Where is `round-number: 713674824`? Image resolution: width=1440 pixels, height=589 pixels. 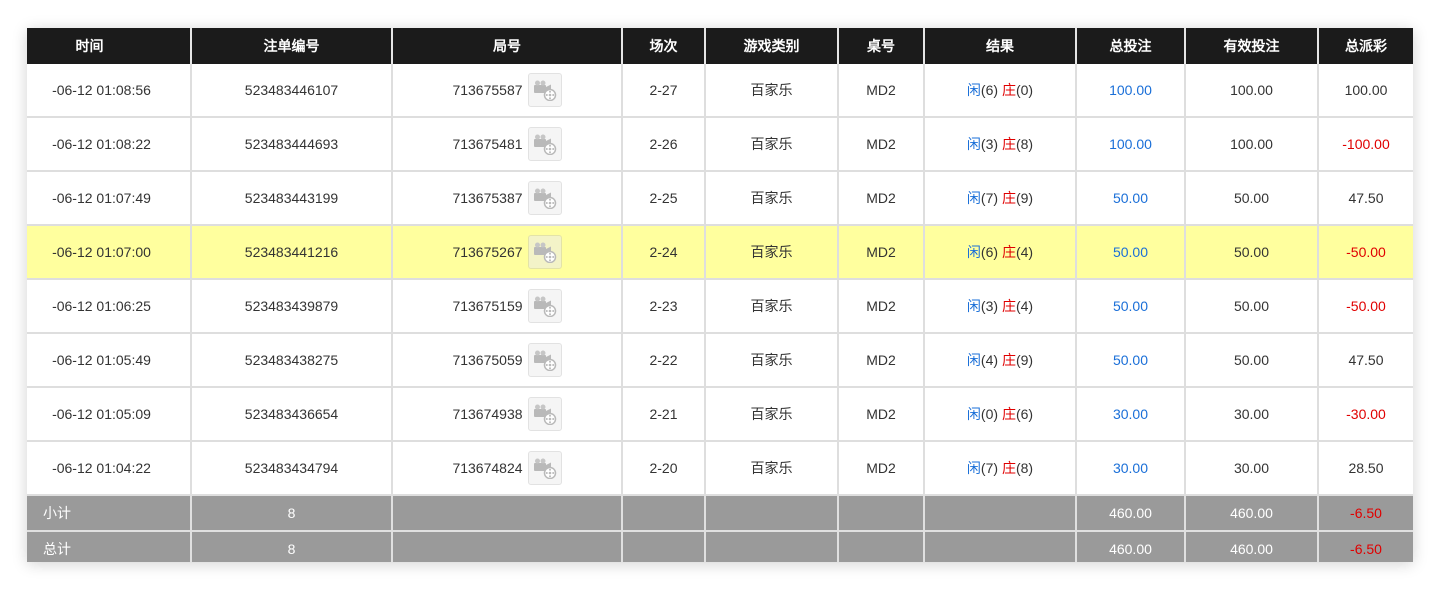
round-number: 713674824 is located at coordinates (487, 468).